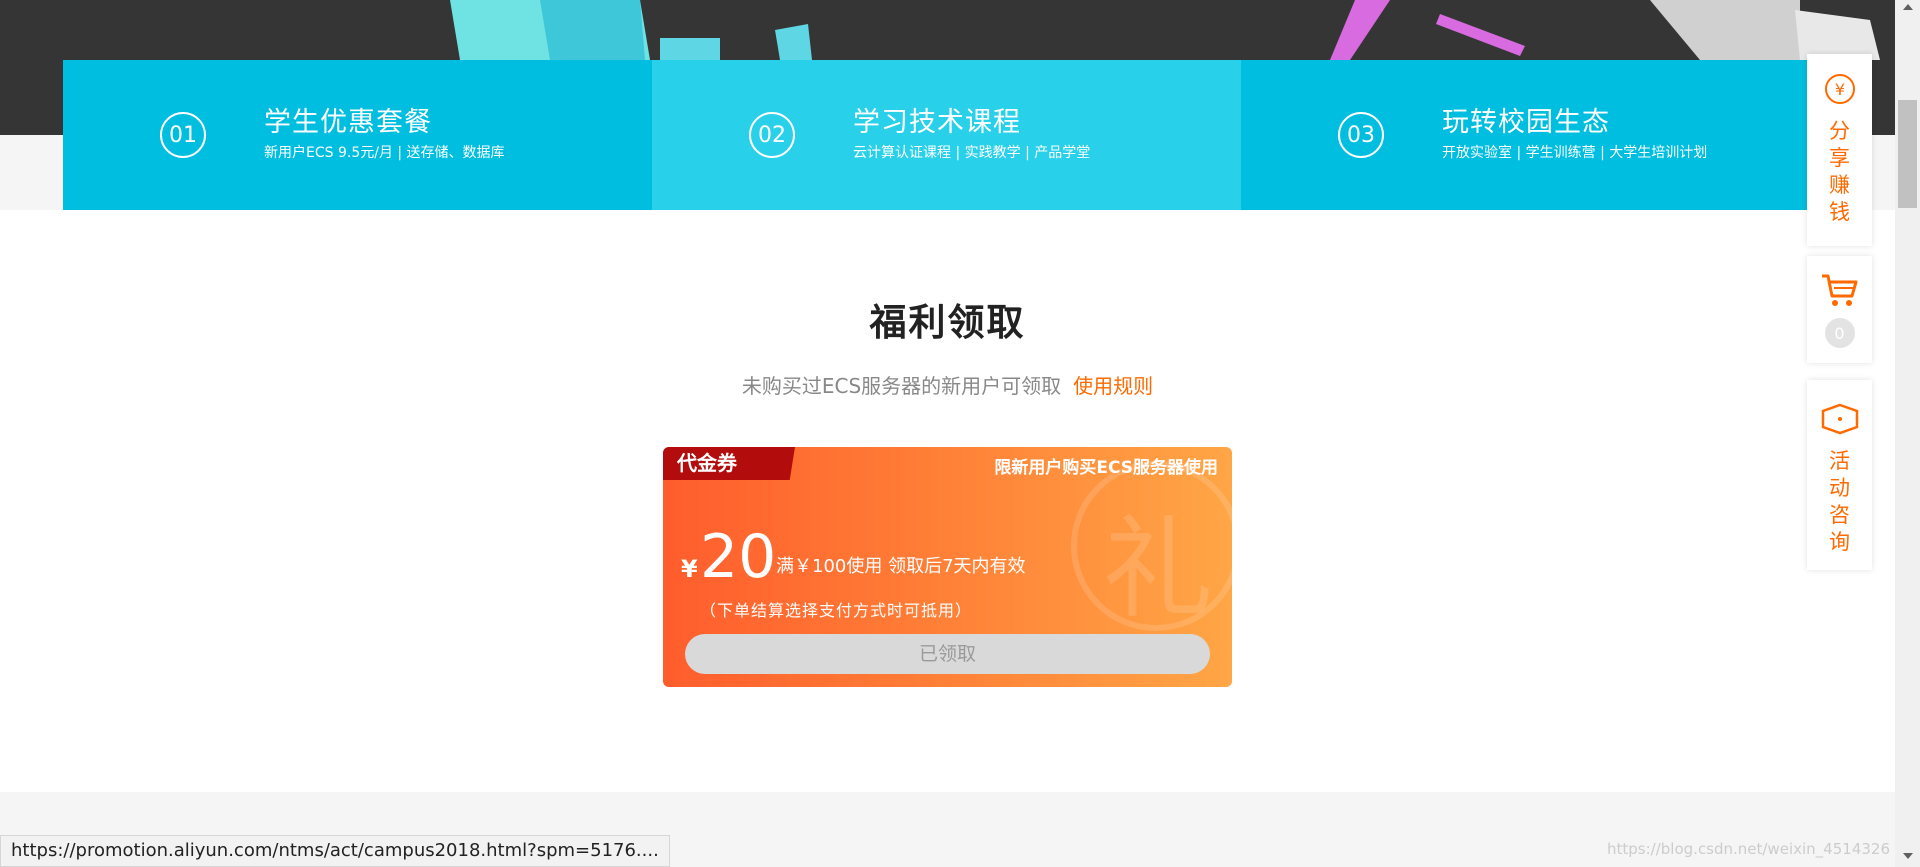 This screenshot has height=867, width=1920. I want to click on cart-count-badge: 0, so click(1839, 333).